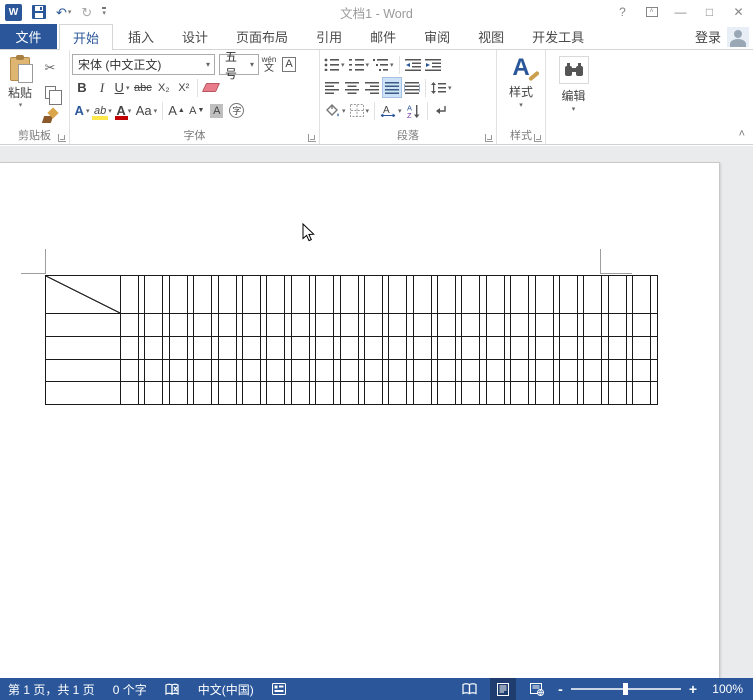 The width and height of the screenshot is (753, 700). Describe the element at coordinates (197, 110) in the screenshot. I see `shrink-font-button: A ▼` at that location.